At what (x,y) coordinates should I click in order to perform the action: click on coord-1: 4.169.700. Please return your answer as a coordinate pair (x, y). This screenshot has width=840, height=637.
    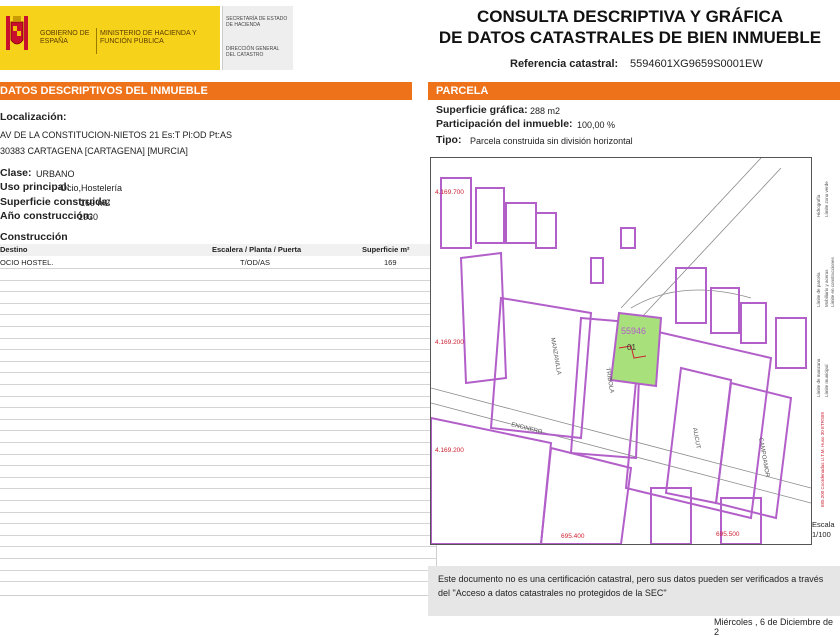
    Looking at the image, I should click on (449, 192).